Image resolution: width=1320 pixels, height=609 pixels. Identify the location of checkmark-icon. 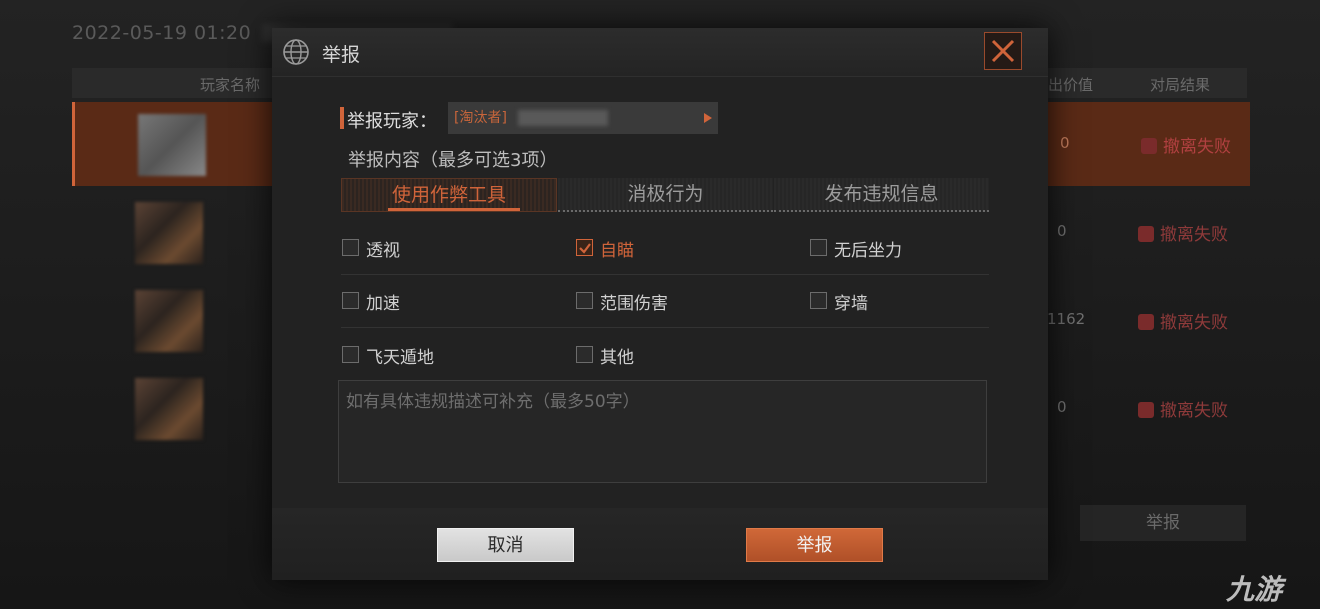
(585, 248).